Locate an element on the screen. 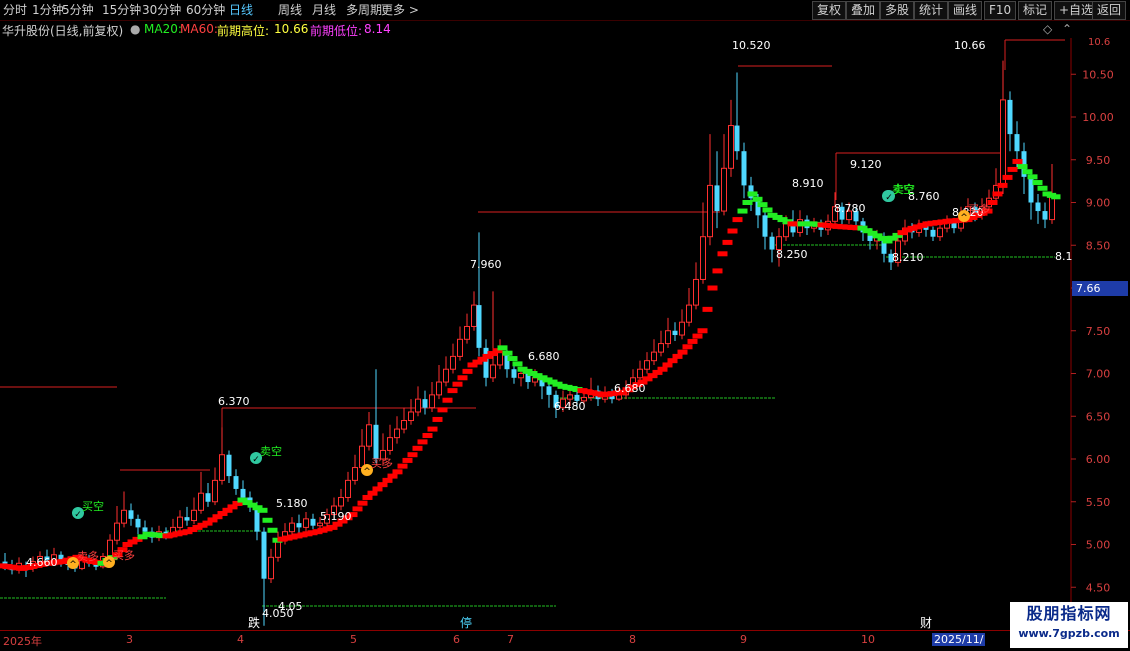 The height and width of the screenshot is (651, 1130). ma60-label: MA60: is located at coordinates (199, 29).